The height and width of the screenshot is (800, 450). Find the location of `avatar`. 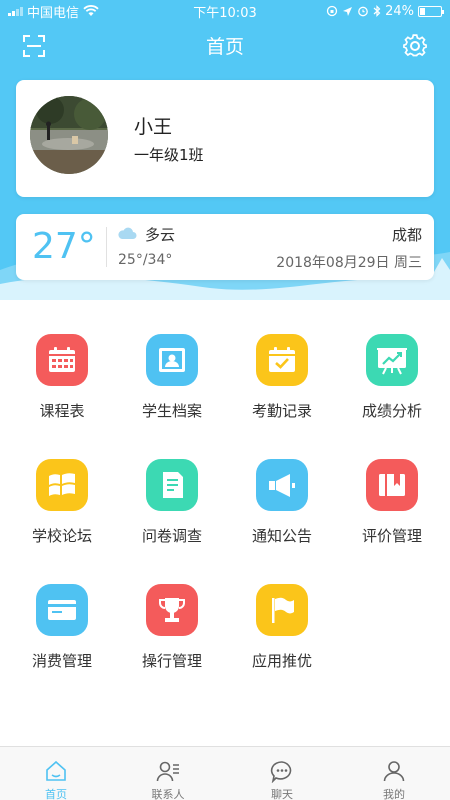

avatar is located at coordinates (69, 135).